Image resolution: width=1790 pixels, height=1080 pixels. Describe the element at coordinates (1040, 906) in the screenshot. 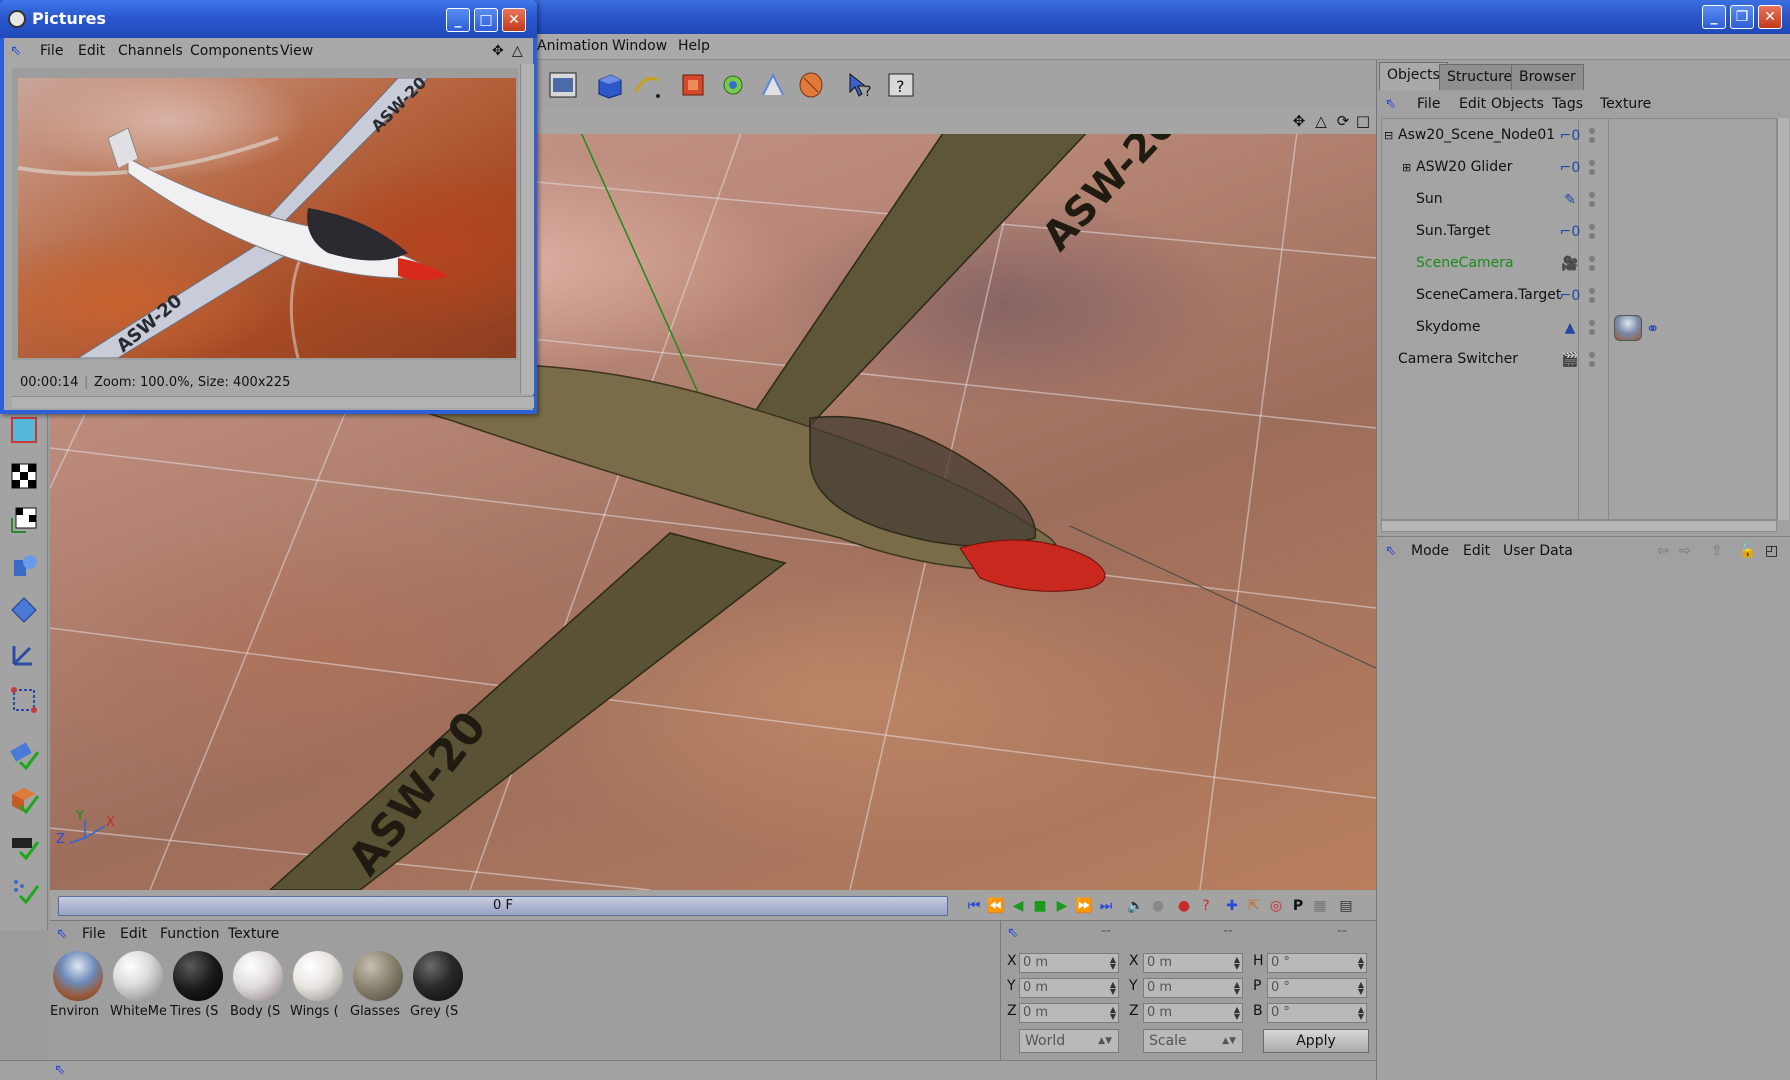

I see `stop-icon: ■` at that location.